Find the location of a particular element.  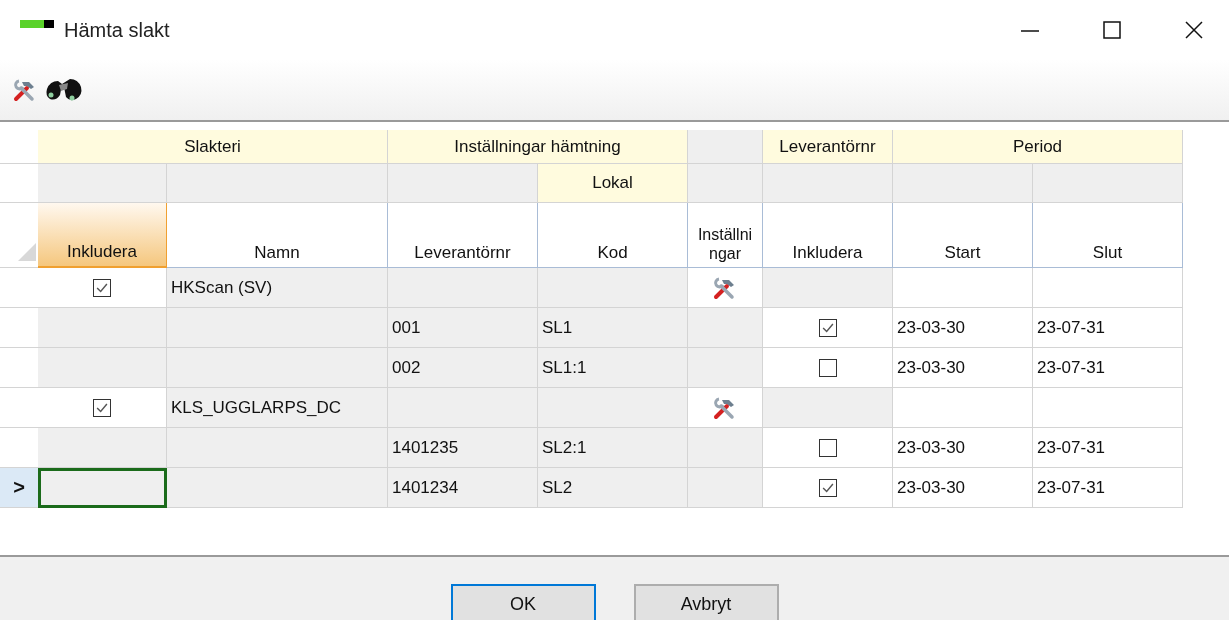

column-header: Slut is located at coordinates (1108, 235).